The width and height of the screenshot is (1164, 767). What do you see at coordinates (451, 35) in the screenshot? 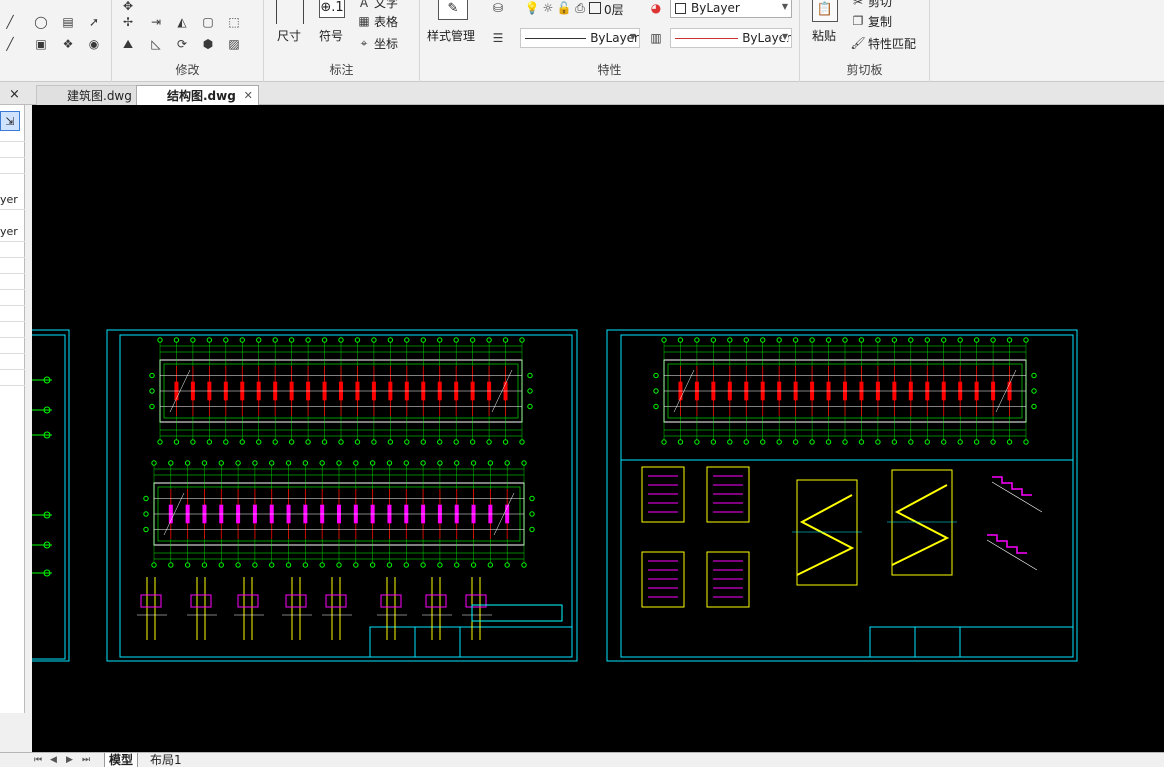
I see `style-manager-button: 样式管理` at bounding box center [451, 35].